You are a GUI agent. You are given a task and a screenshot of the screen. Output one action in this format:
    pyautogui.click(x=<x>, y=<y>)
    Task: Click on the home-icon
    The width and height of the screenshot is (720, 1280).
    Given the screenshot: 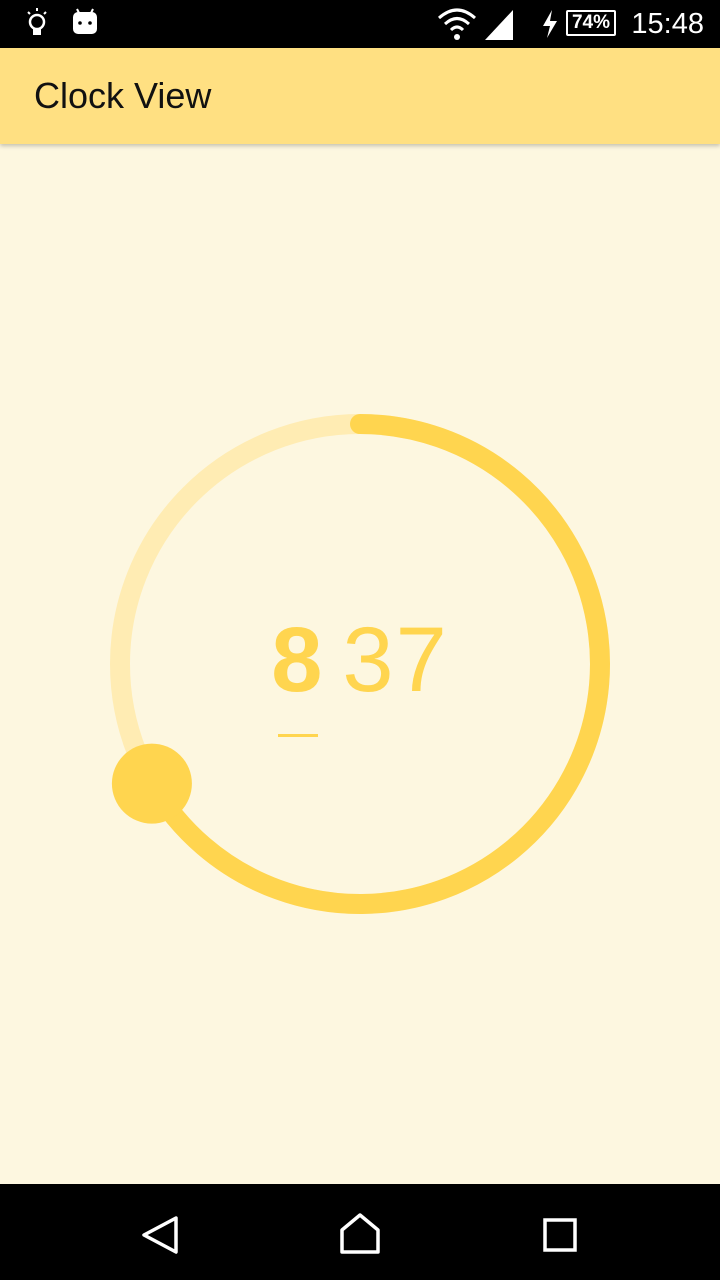 What is the action you would take?
    pyautogui.click(x=360, y=1232)
    